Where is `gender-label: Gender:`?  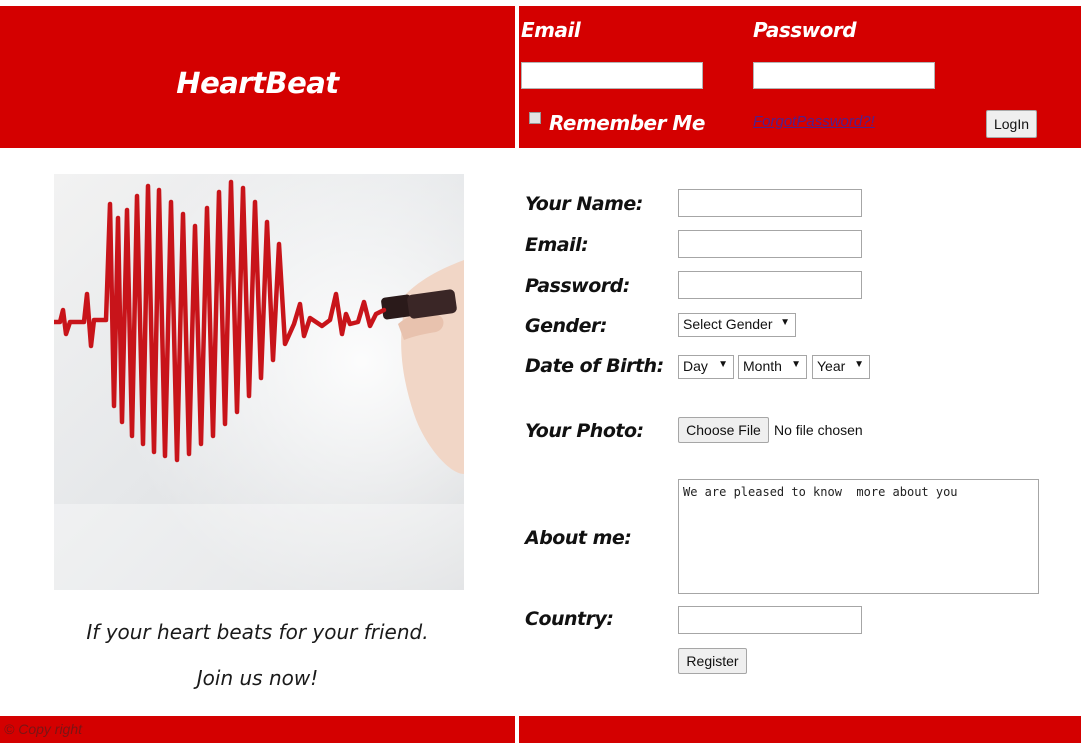
gender-label: Gender: is located at coordinates (566, 326).